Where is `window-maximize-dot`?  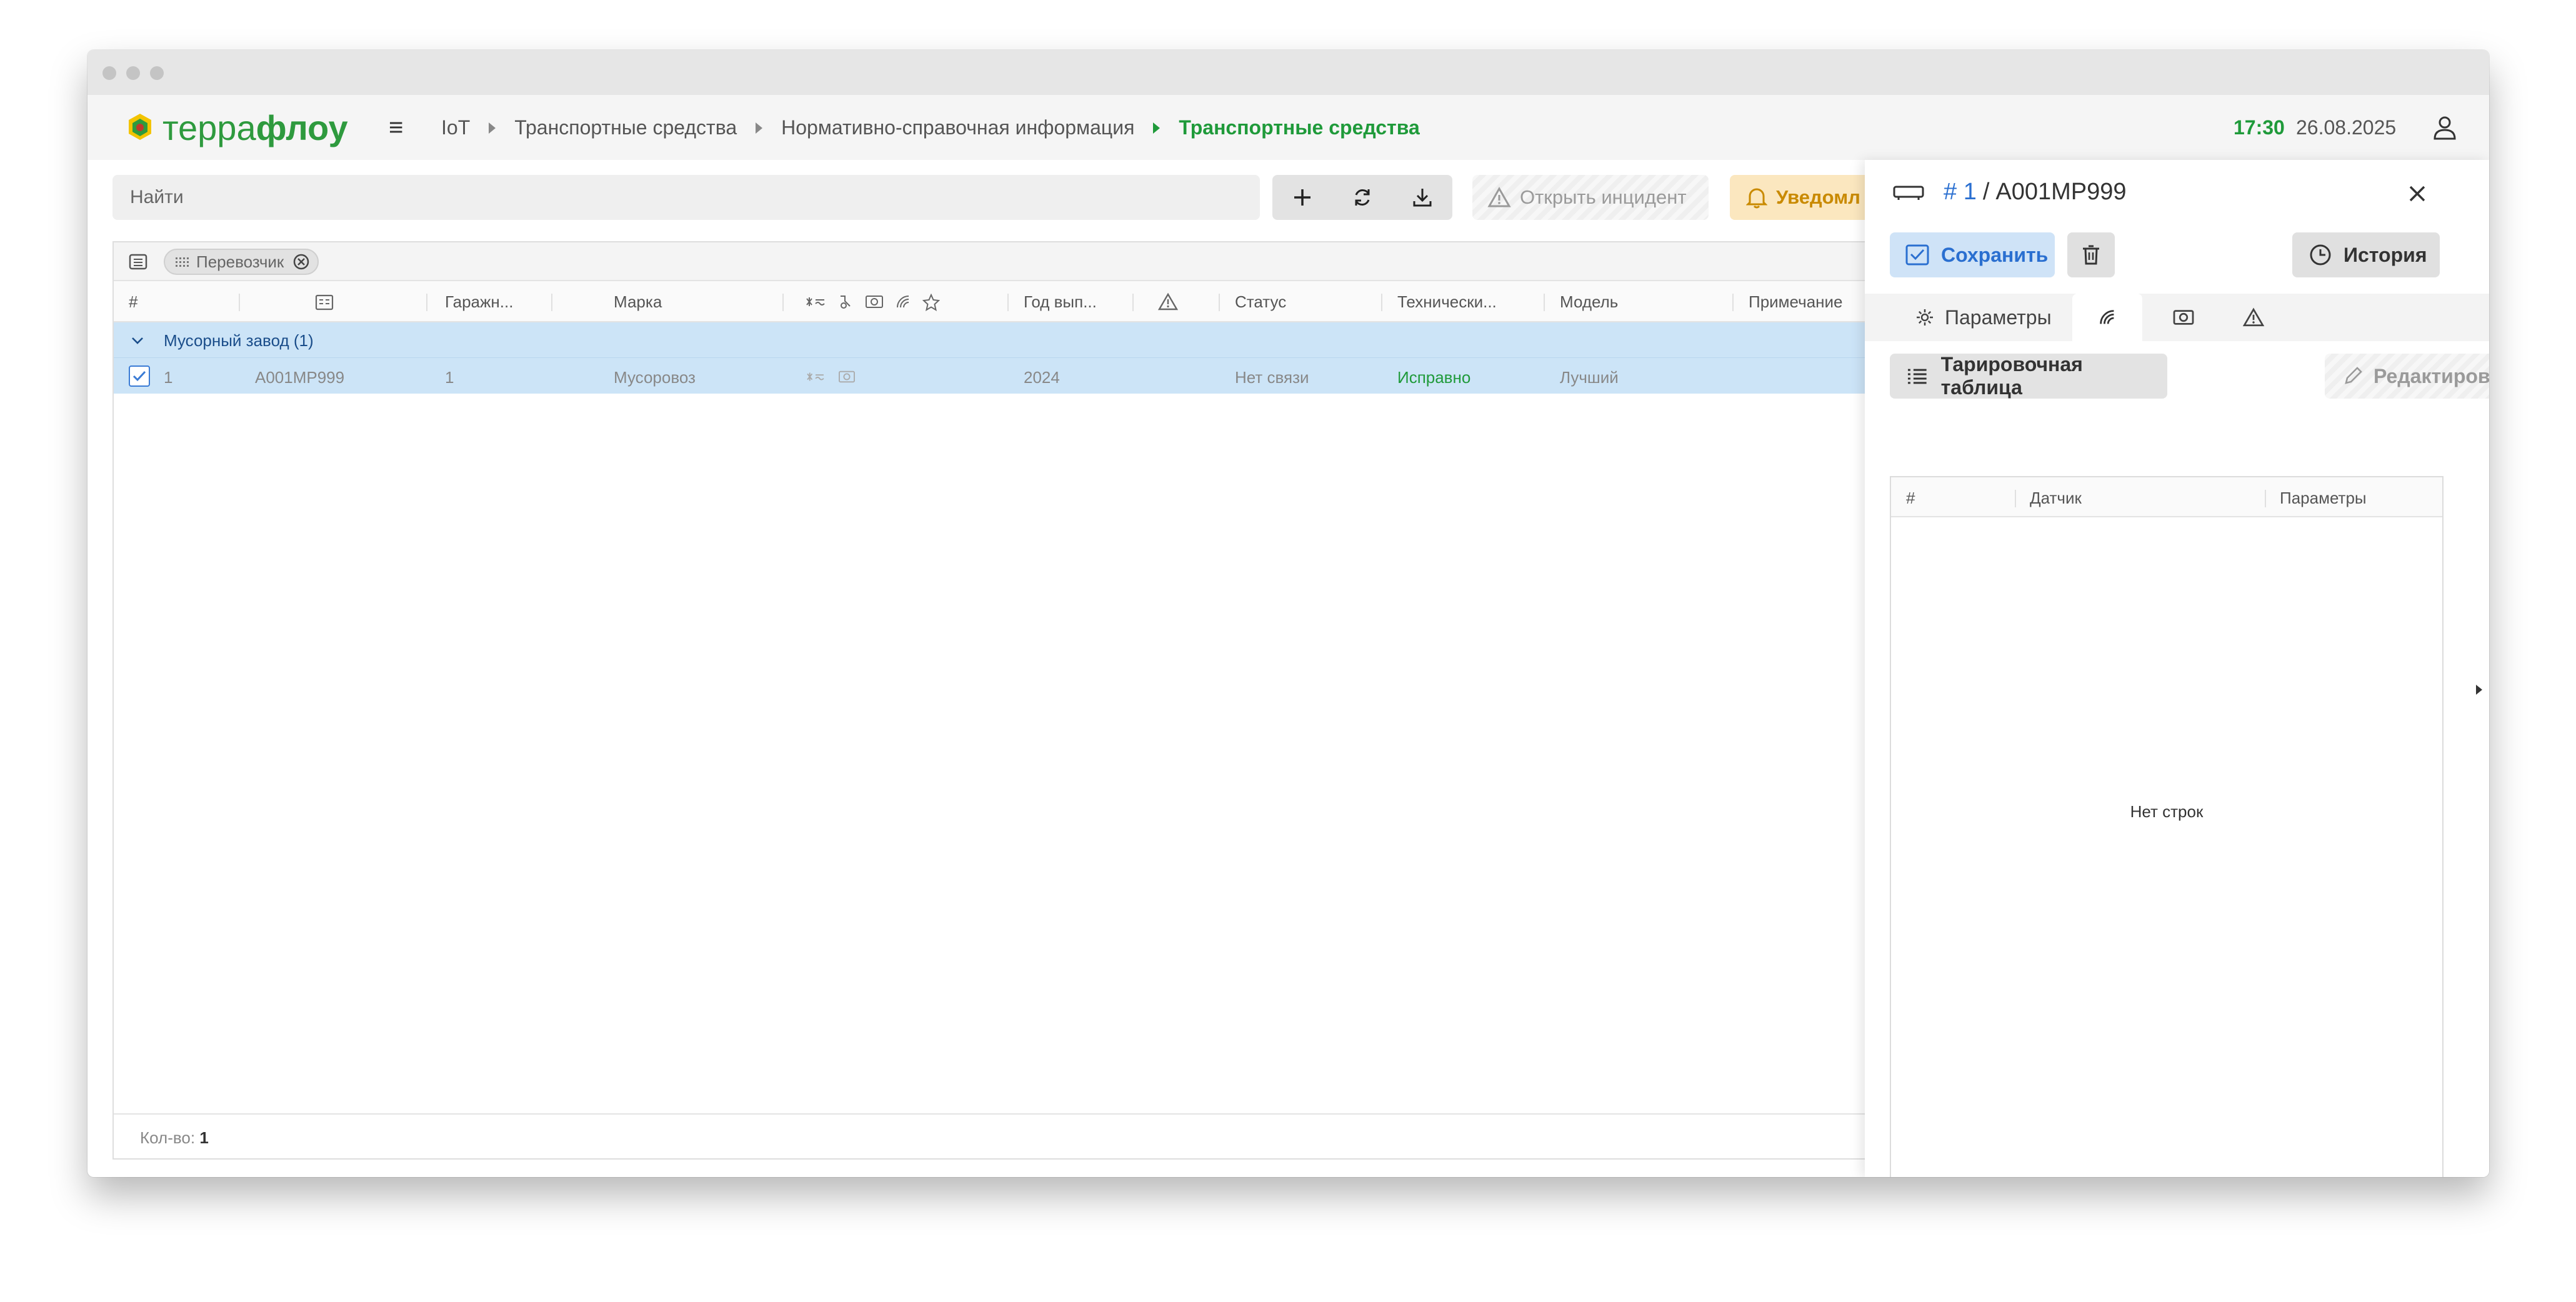
window-maximize-dot is located at coordinates (157, 73).